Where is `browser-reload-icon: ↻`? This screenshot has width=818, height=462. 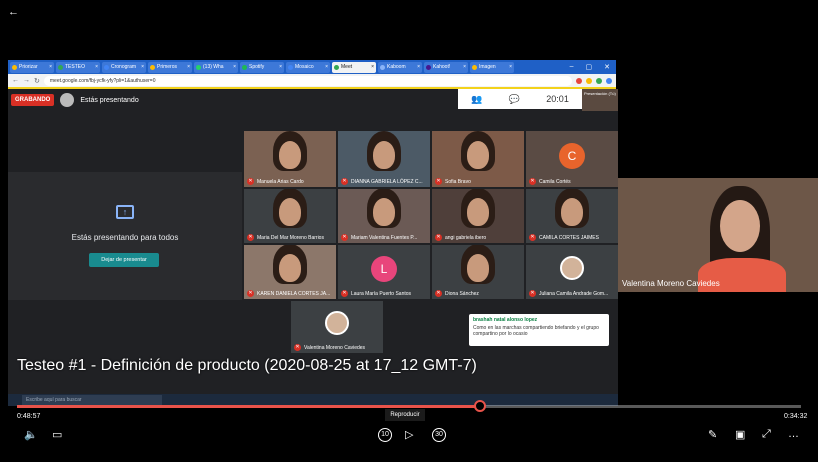
browser-reload-icon: ↻ is located at coordinates (37, 81).